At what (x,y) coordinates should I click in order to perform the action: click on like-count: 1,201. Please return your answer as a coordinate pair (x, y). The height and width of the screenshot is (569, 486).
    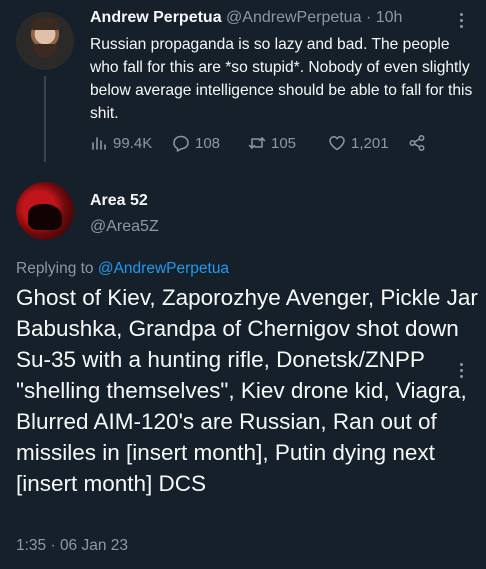
    Looking at the image, I should click on (370, 143).